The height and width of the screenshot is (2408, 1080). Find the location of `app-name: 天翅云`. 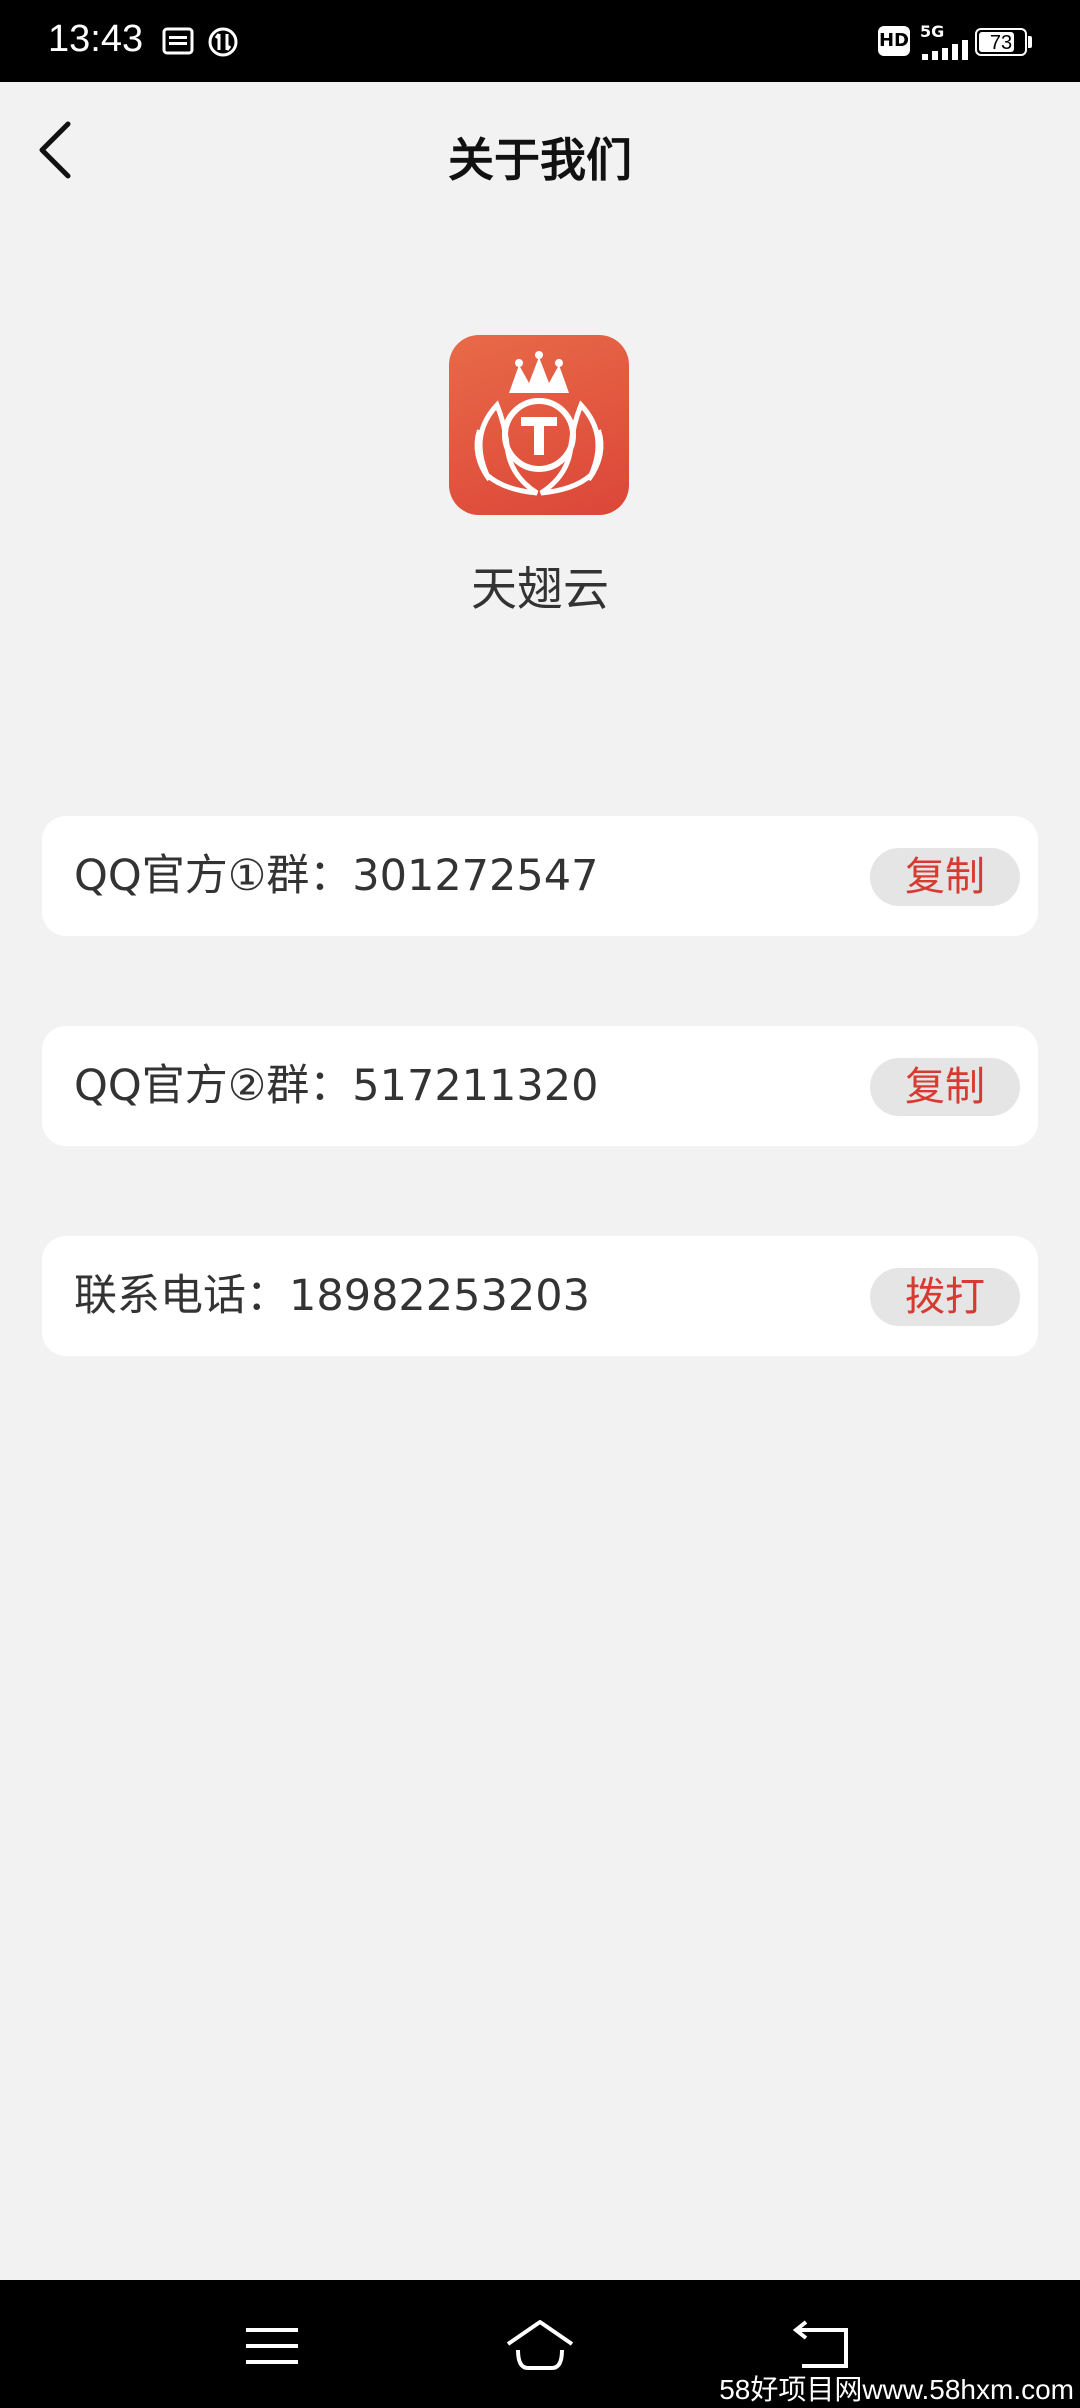

app-name: 天翅云 is located at coordinates (540, 589).